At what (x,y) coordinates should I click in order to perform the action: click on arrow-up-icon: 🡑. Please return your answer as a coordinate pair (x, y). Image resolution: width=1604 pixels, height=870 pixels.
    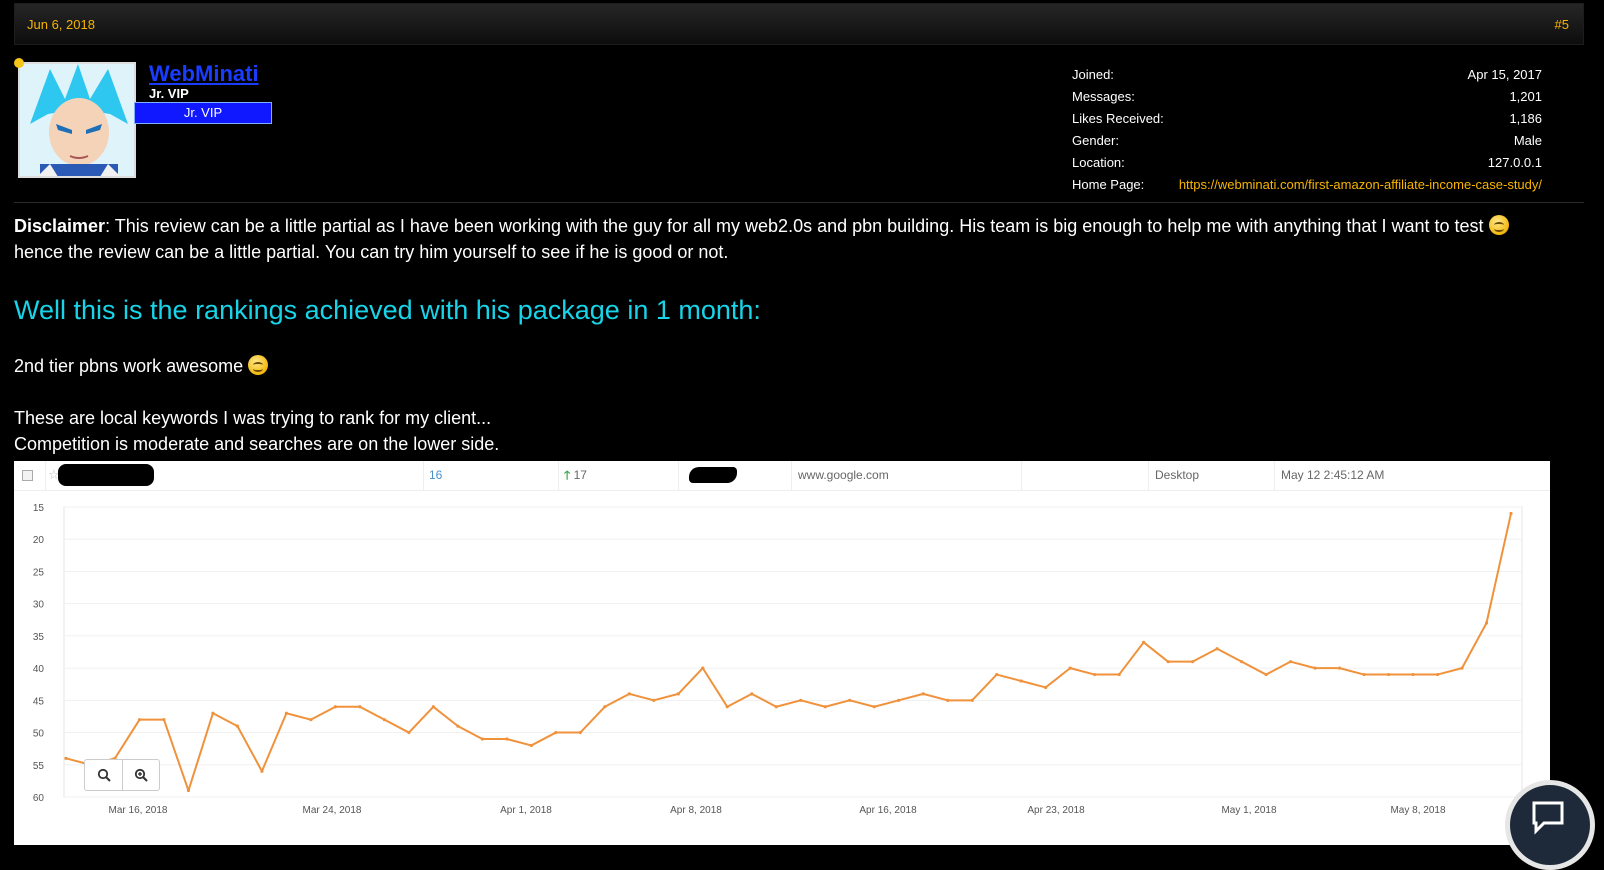
    Looking at the image, I should click on (567, 475).